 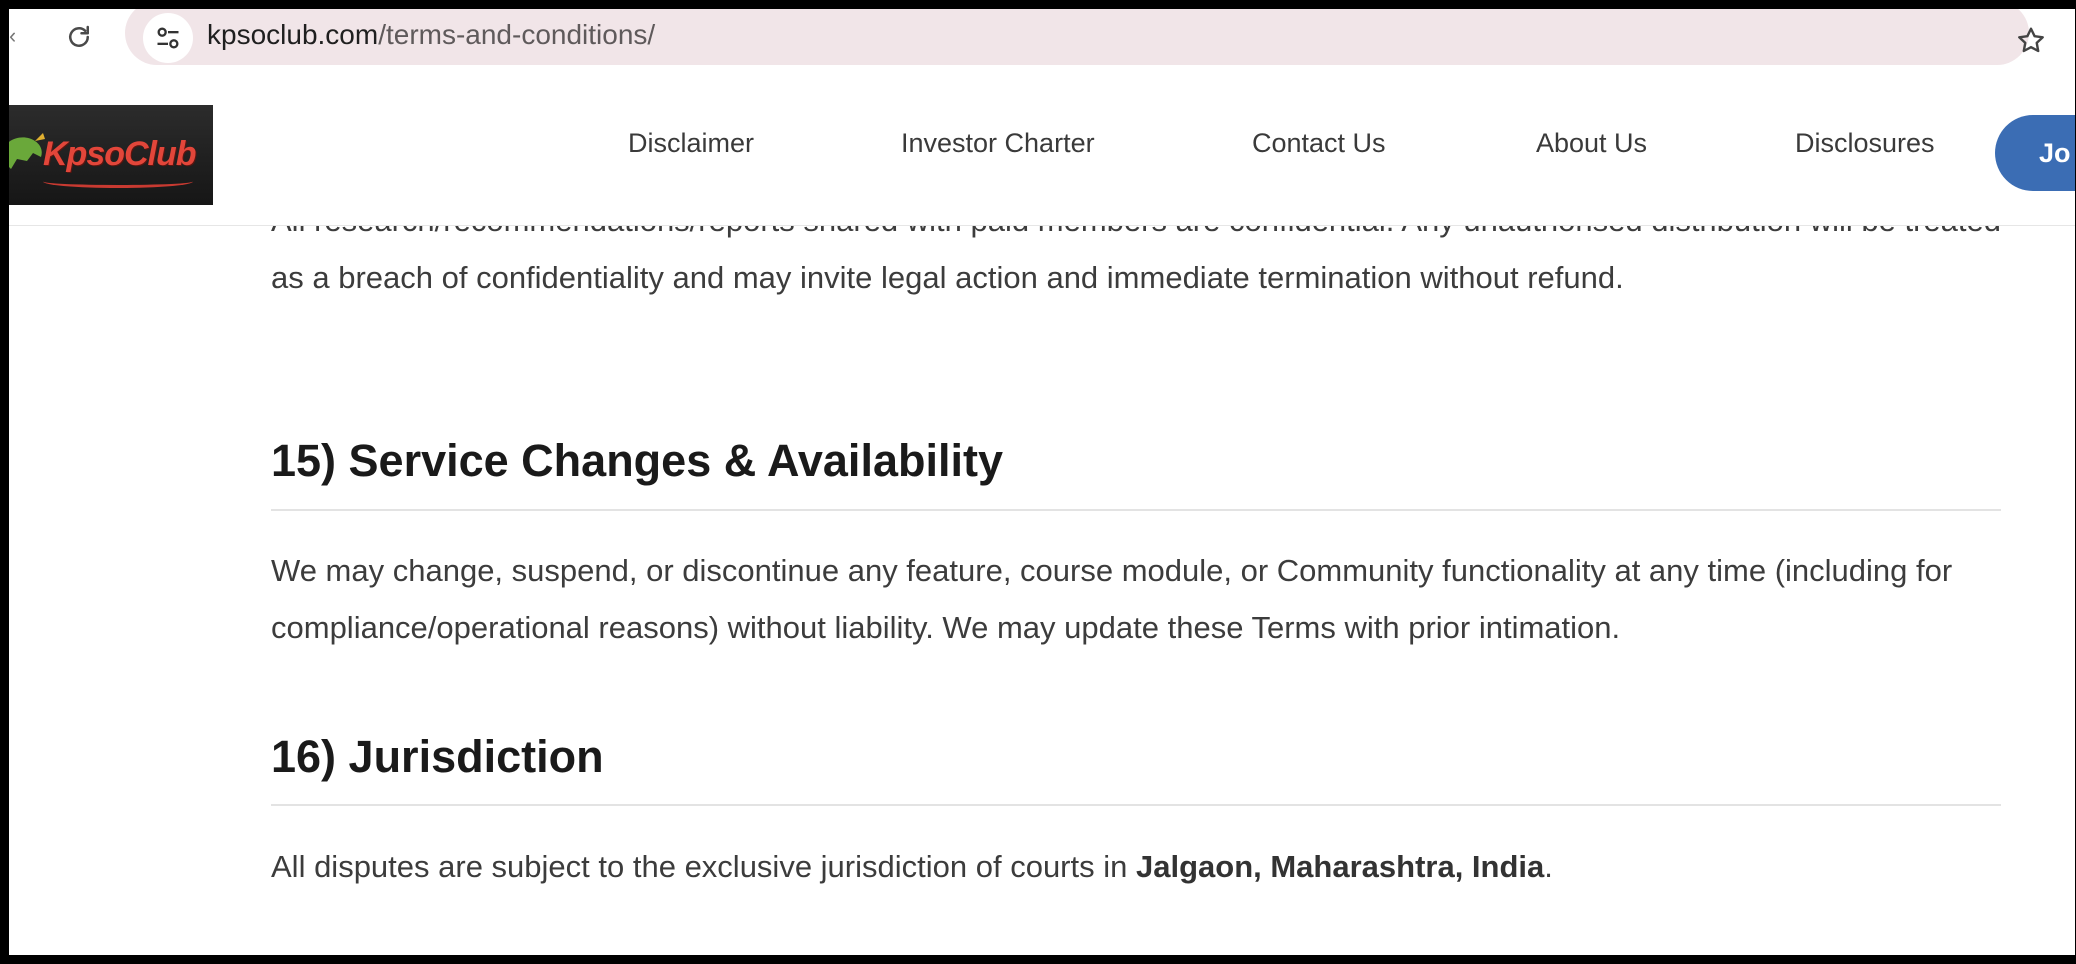 What do you see at coordinates (1319, 143) in the screenshot?
I see `nav-contact-us: Contact Us` at bounding box center [1319, 143].